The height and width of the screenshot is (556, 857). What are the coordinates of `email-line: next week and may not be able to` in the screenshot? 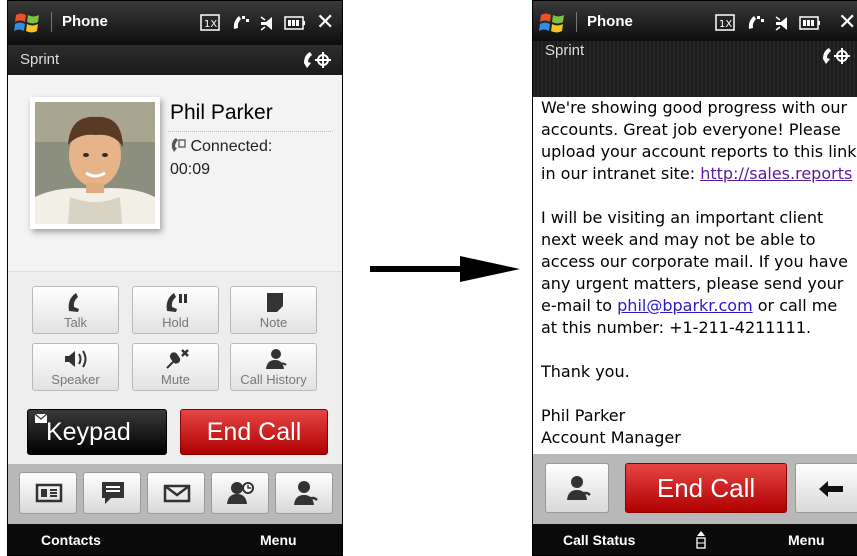 It's located at (678, 239).